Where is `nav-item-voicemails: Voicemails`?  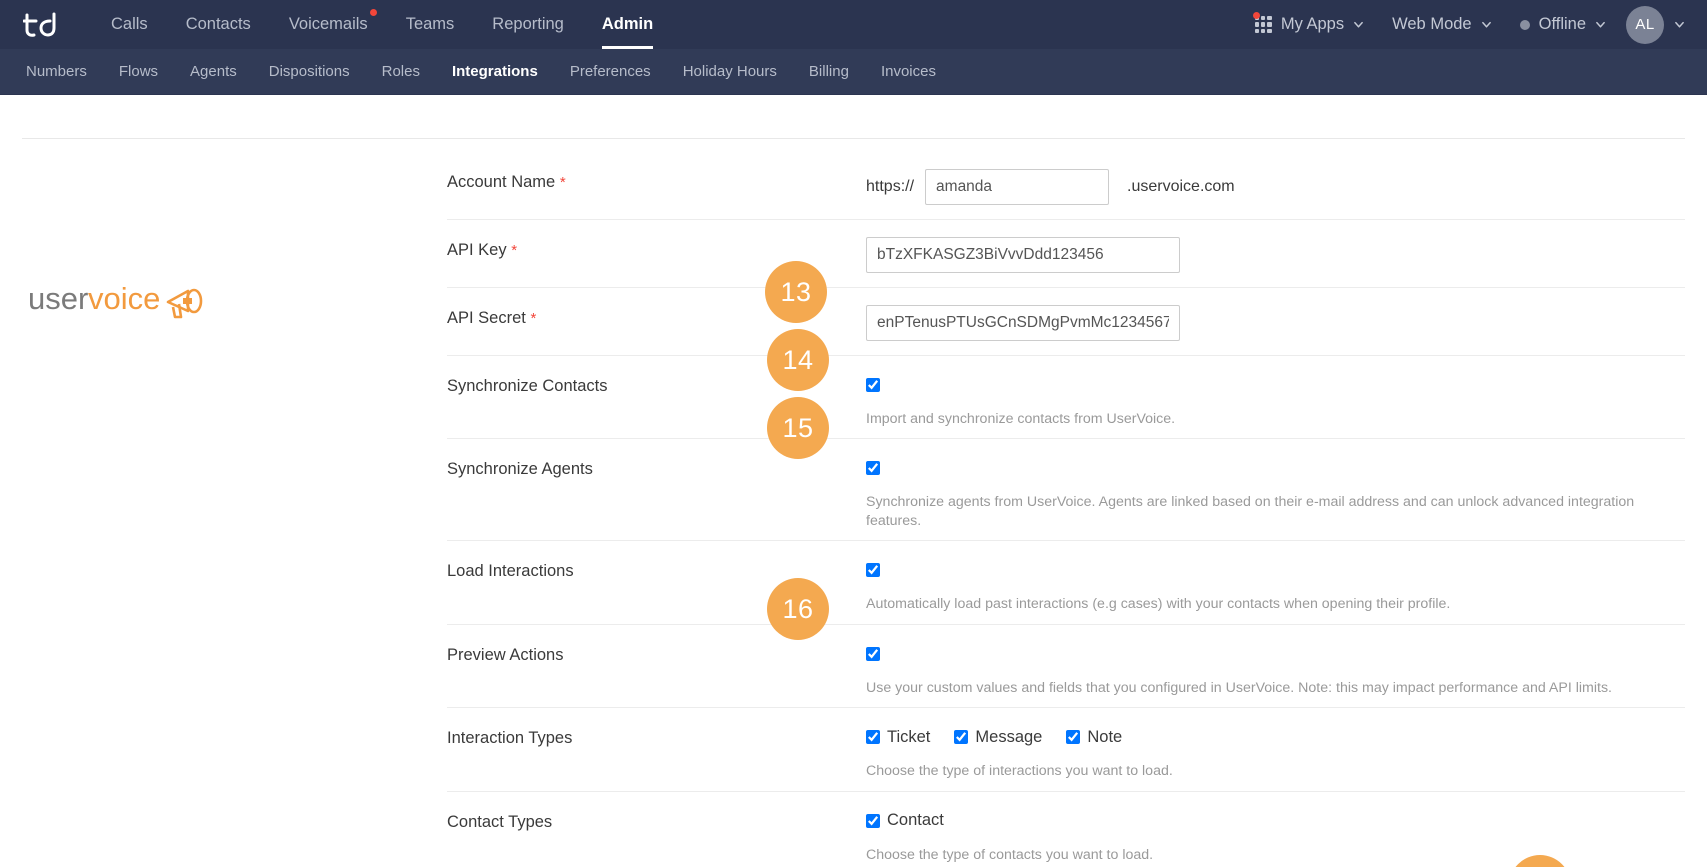 nav-item-voicemails: Voicemails is located at coordinates (328, 24).